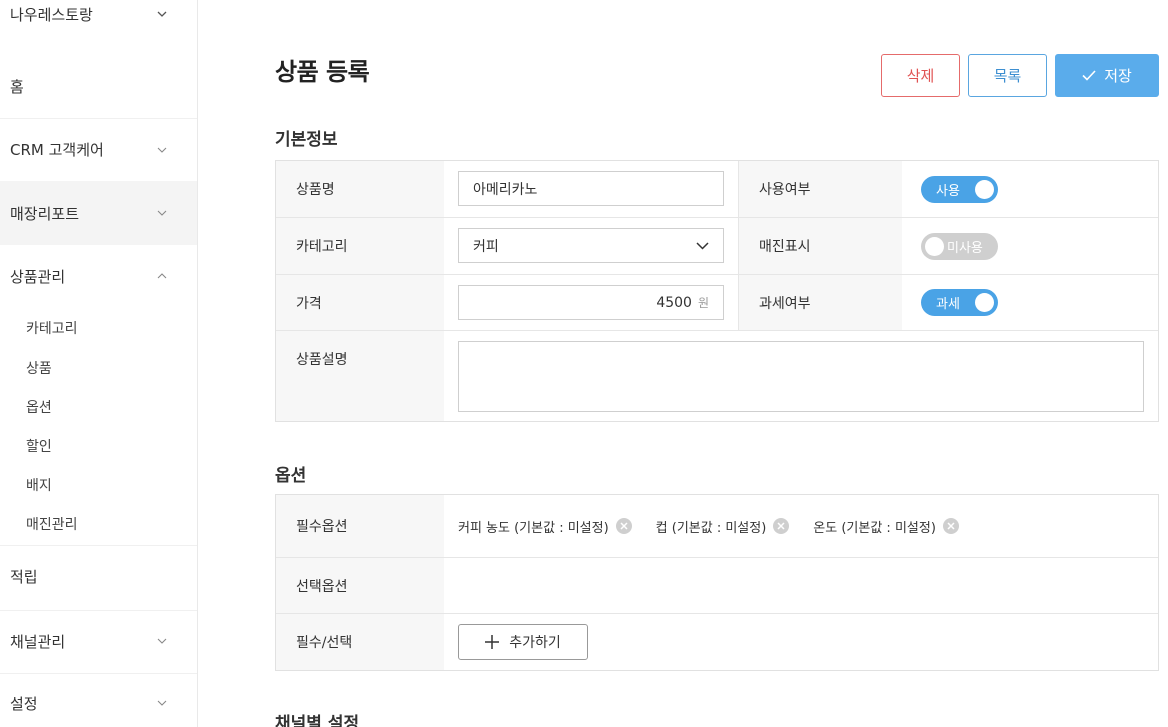 Image resolution: width=1168 pixels, height=727 pixels. What do you see at coordinates (98, 276) in the screenshot?
I see `sidebar-item-product-mgmt: 상품관리` at bounding box center [98, 276].